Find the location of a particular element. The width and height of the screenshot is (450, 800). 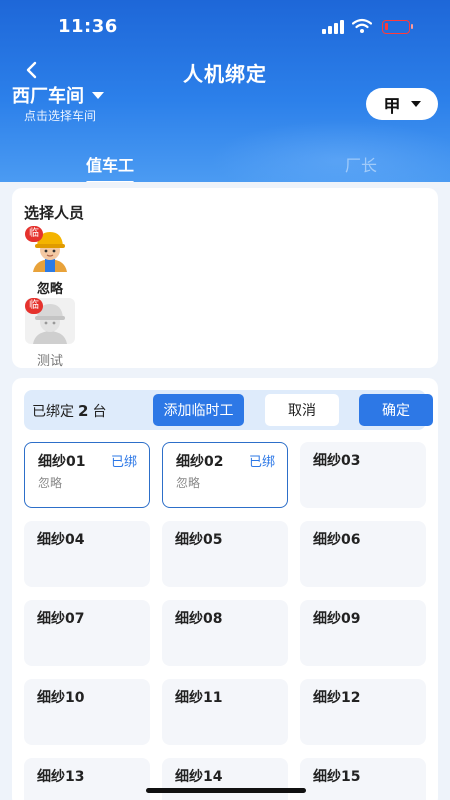

person-item: 临 忽略 is located at coordinates (50, 261).